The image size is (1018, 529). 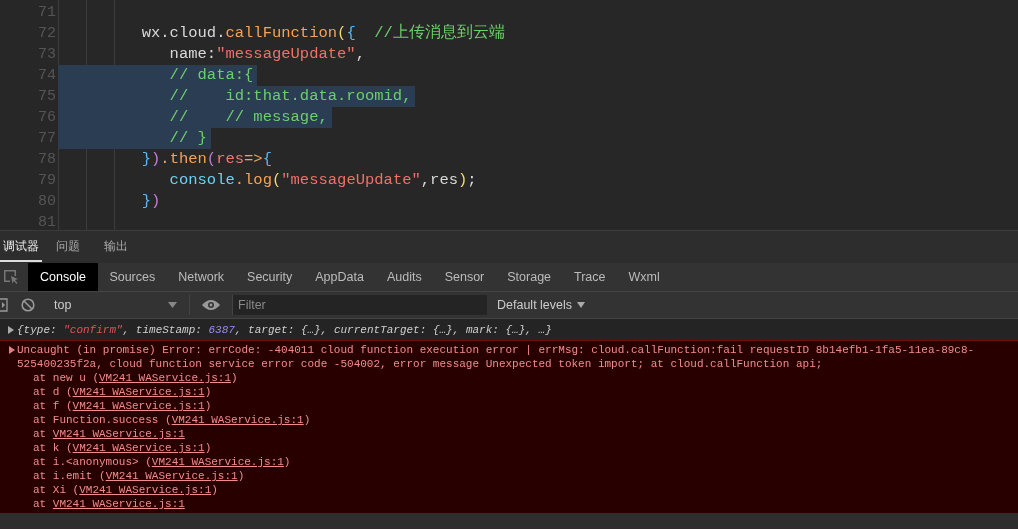 What do you see at coordinates (132, 277) in the screenshot?
I see `devtools-tab: Sources` at bounding box center [132, 277].